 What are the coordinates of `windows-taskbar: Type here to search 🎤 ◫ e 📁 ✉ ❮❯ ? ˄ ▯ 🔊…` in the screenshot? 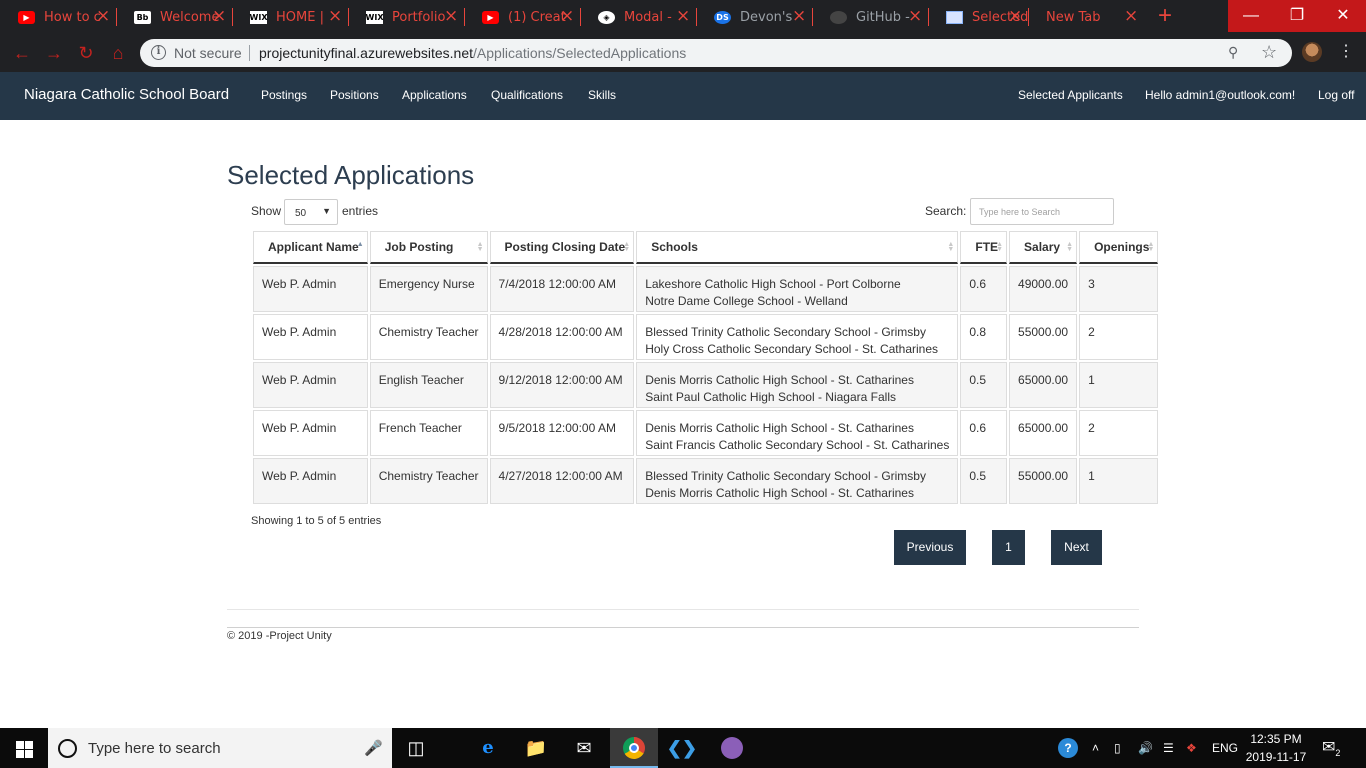 It's located at (683, 748).